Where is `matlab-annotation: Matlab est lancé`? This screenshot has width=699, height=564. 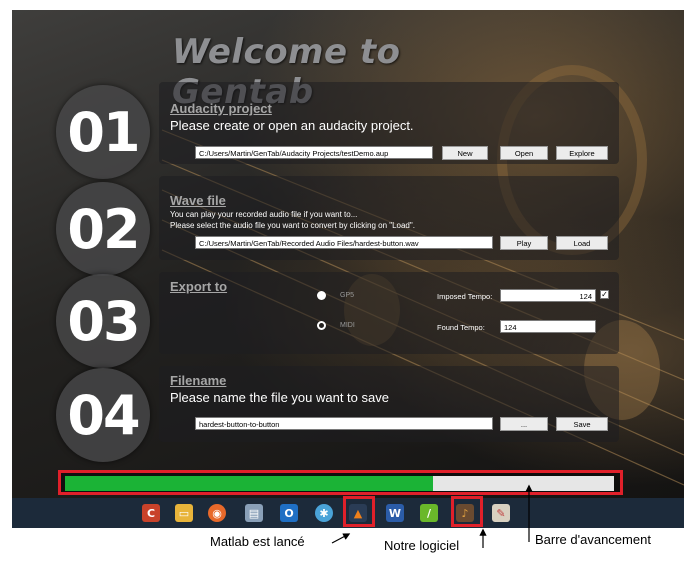 matlab-annotation: Matlab est lancé is located at coordinates (257, 541).